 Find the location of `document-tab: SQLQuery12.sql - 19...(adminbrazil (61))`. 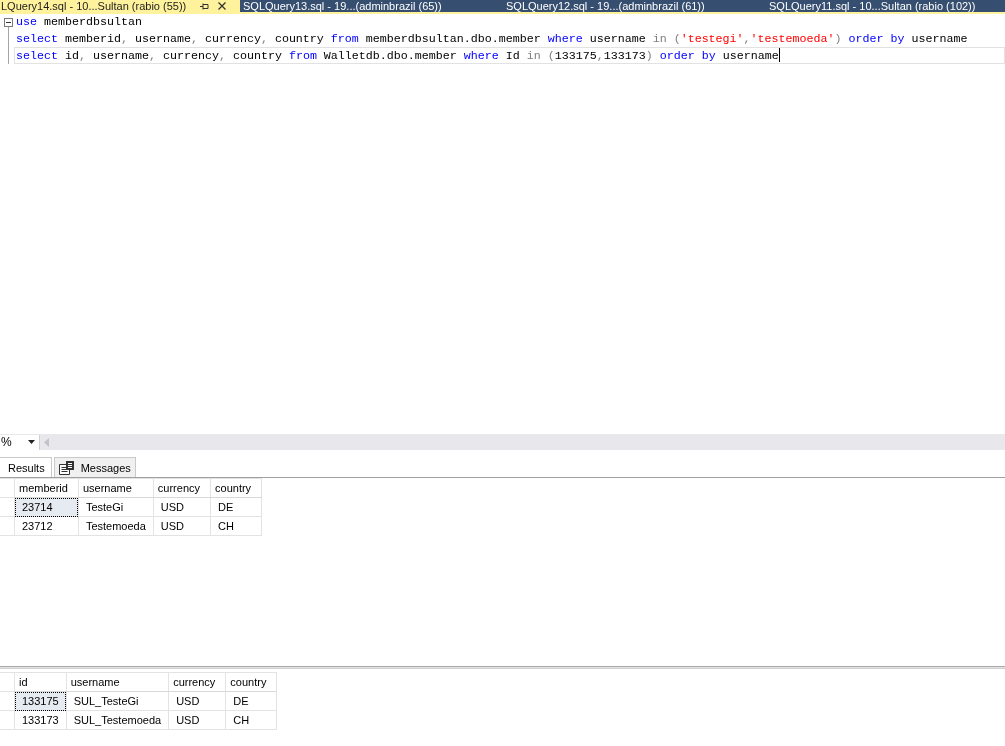

document-tab: SQLQuery12.sql - 19...(adminbrazil (61)) is located at coordinates (634, 6).